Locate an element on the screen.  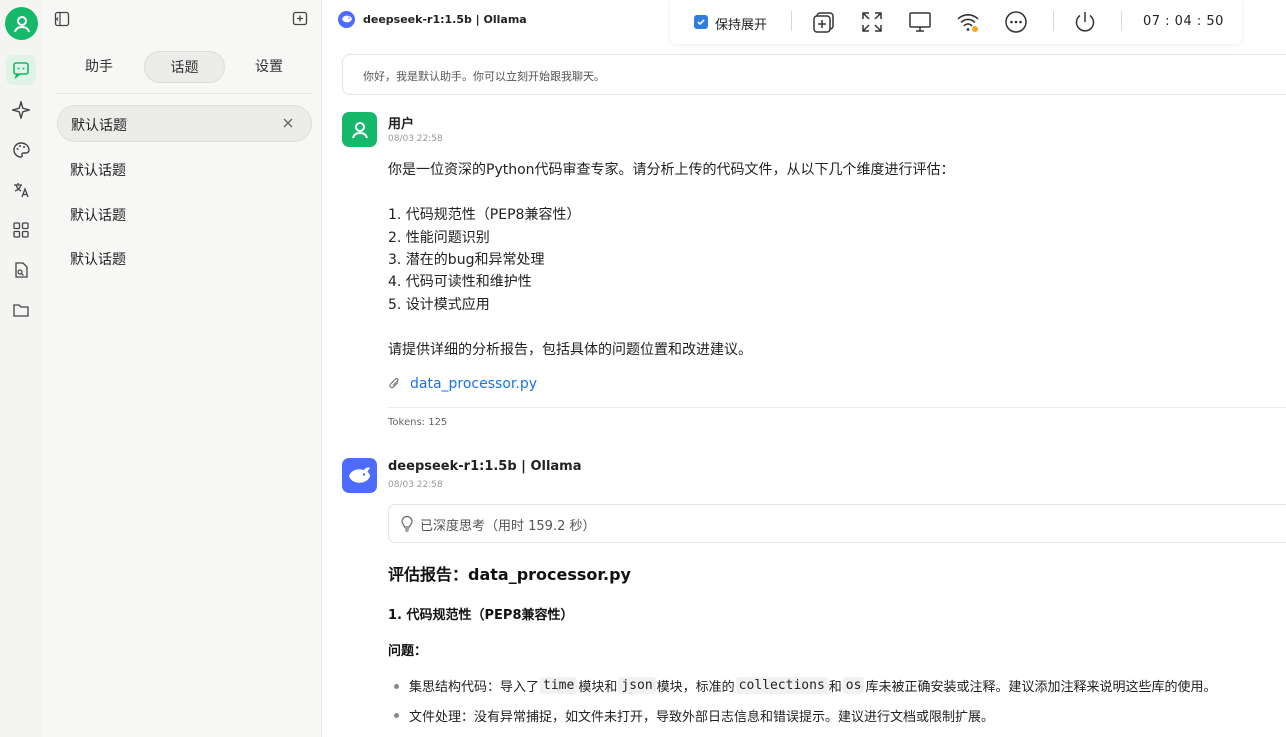
deepseek-logo-icon is located at coordinates (346, 19).